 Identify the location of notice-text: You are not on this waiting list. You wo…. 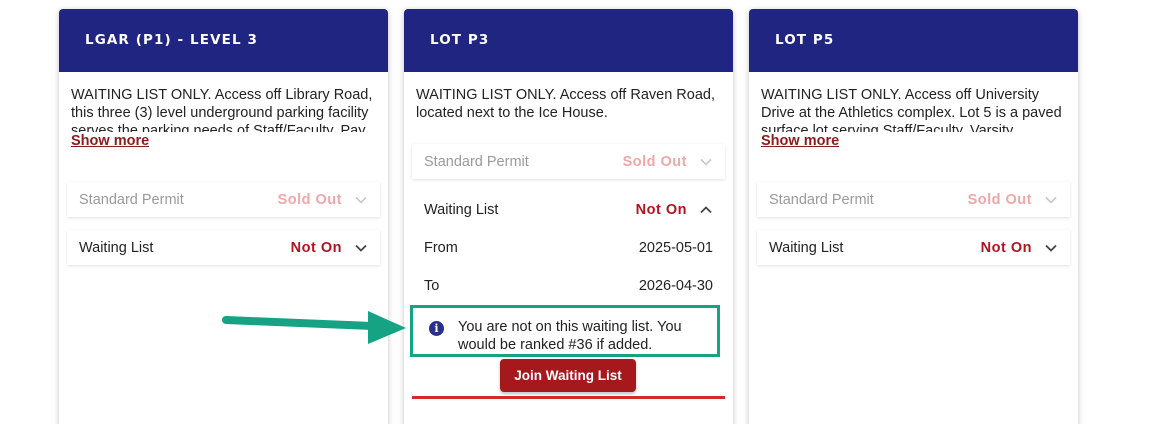
(570, 336).